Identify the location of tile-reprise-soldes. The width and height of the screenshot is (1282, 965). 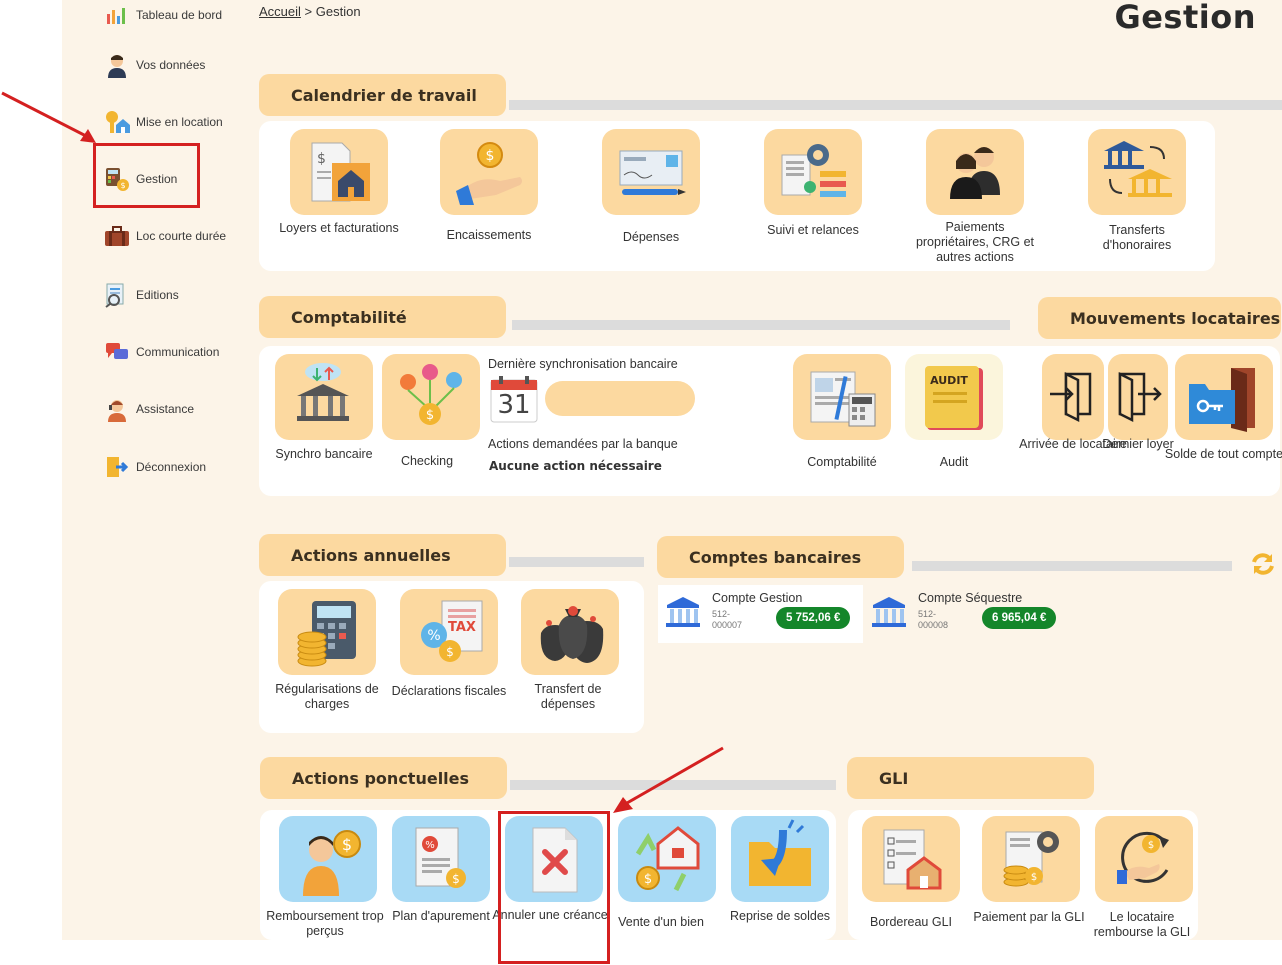
(780, 859).